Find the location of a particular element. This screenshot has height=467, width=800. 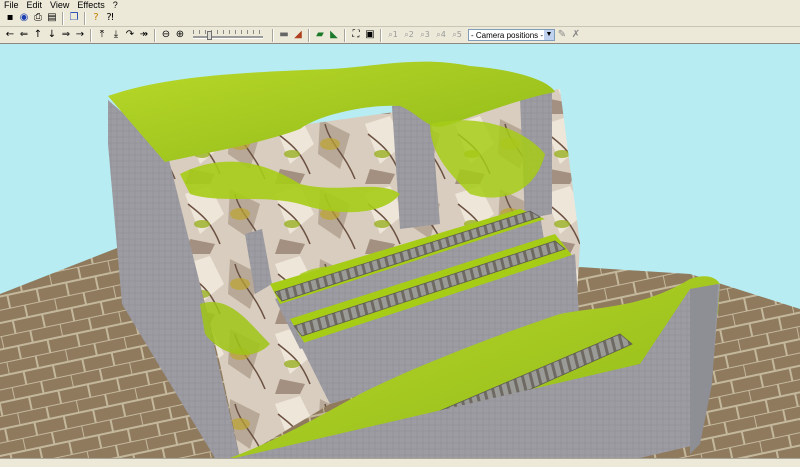

camera-slot-1: ⌕ 1 is located at coordinates (393, 35).